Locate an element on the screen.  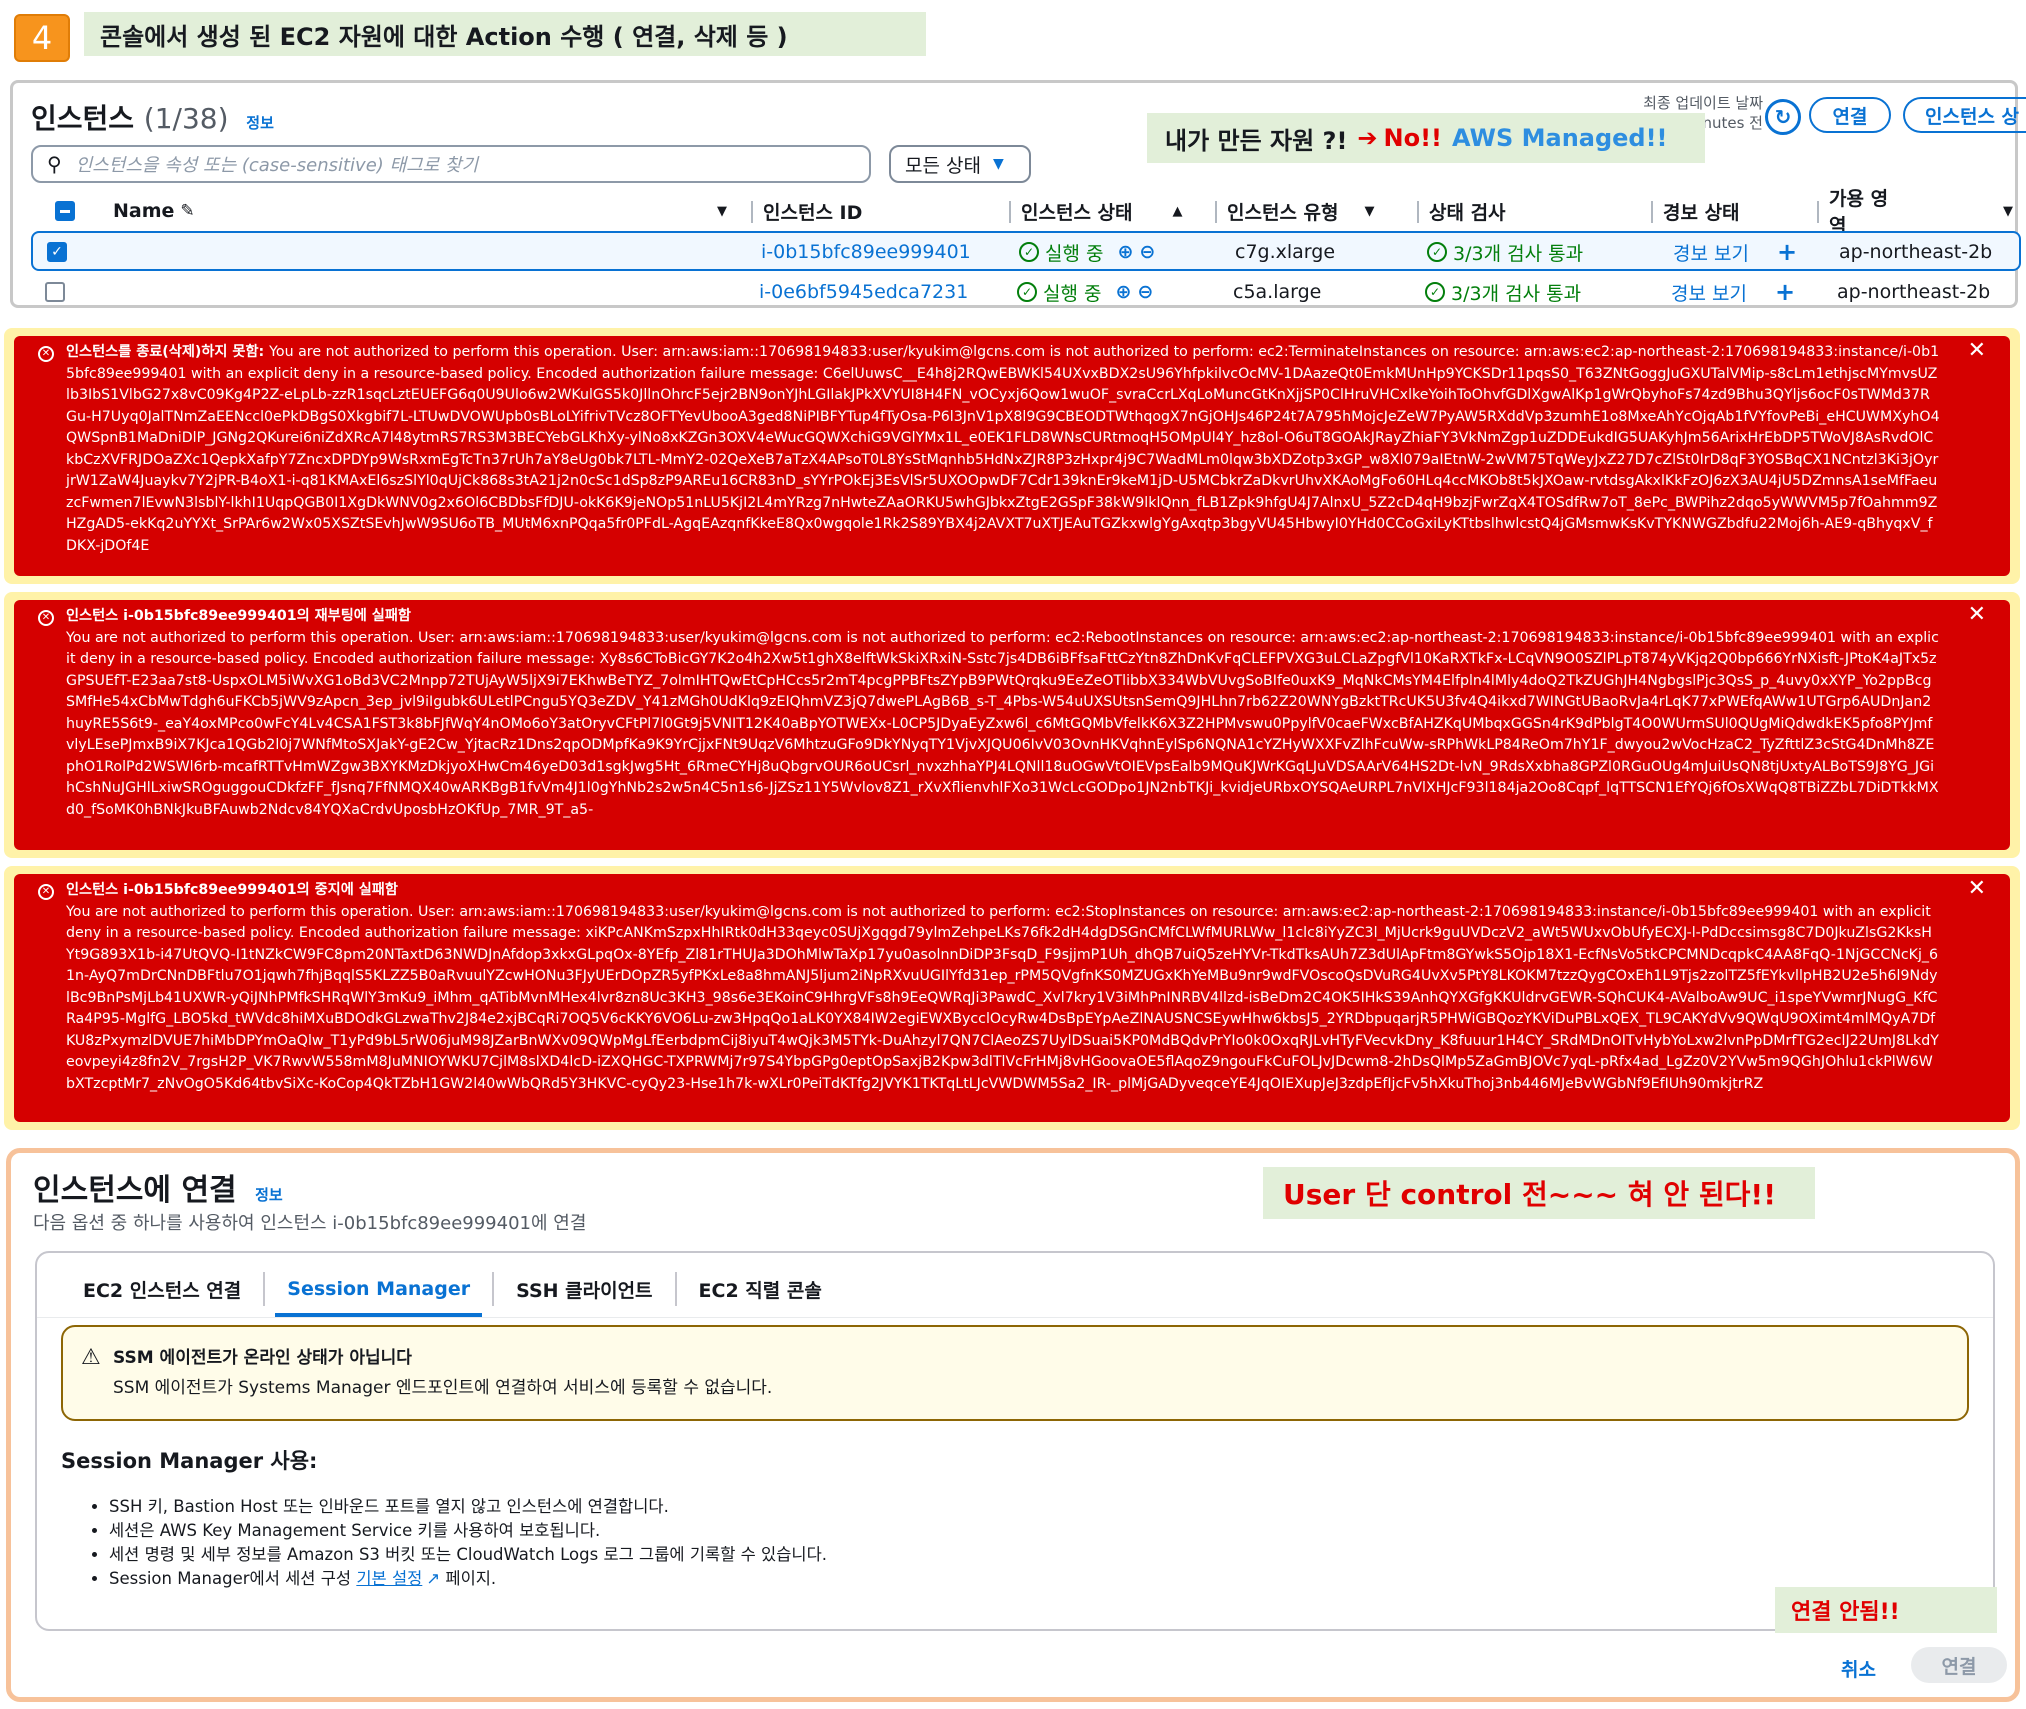
tab-ec2-serial-console: EC2 직렬 콘솔 is located at coordinates (760, 1289).